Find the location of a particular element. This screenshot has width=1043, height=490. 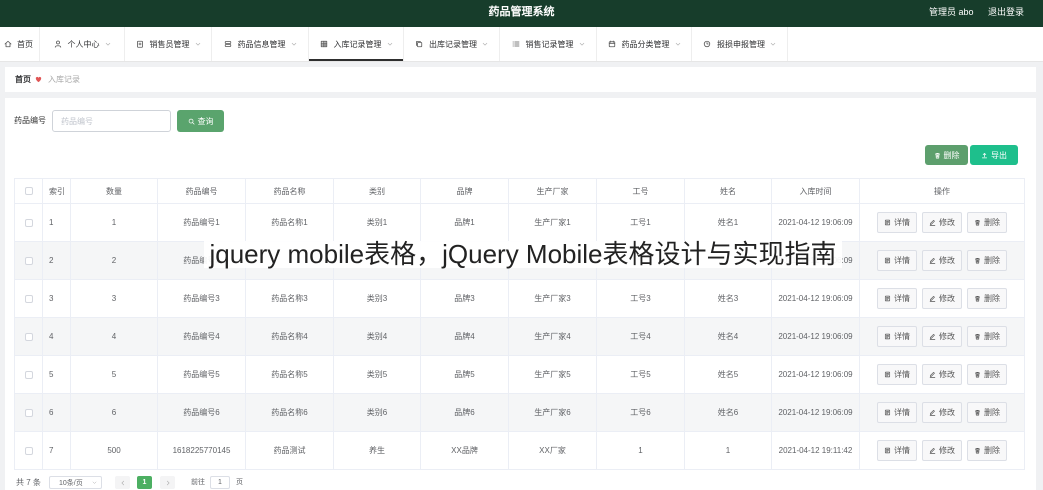

logout-link: 退出登录 is located at coordinates (1006, 12).